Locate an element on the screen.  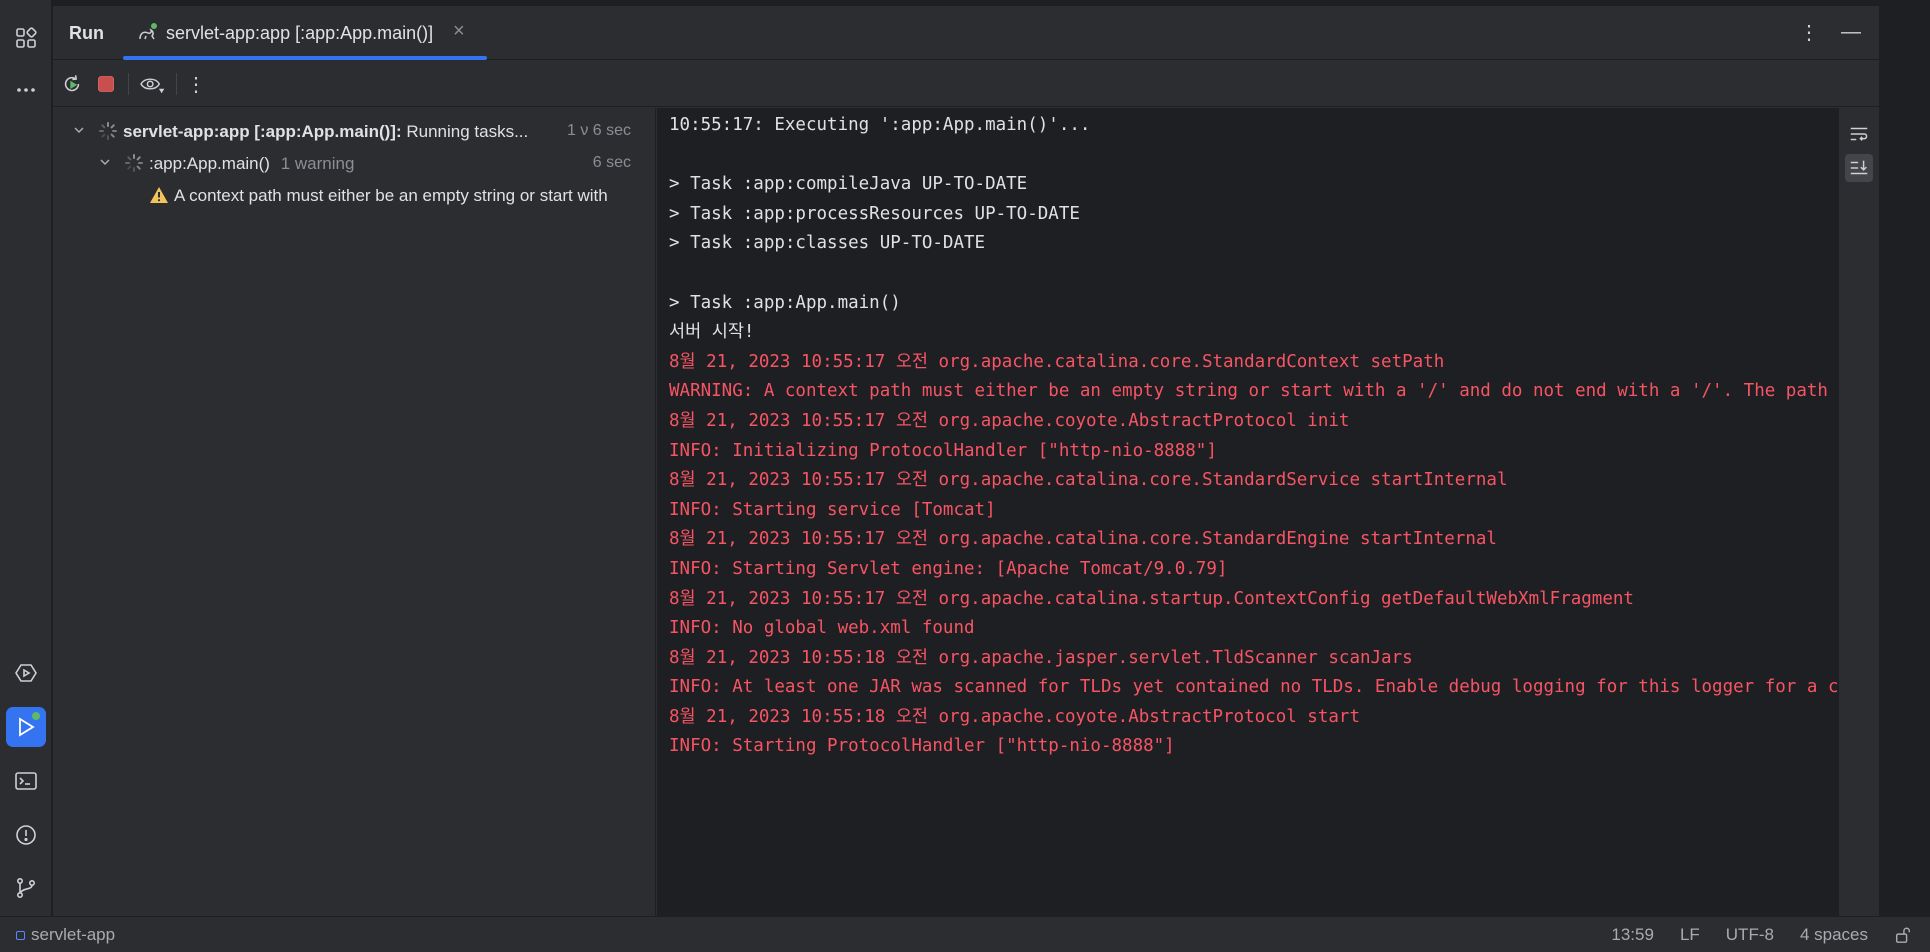
more-vertical-icon: ⋮ is located at coordinates (196, 84).